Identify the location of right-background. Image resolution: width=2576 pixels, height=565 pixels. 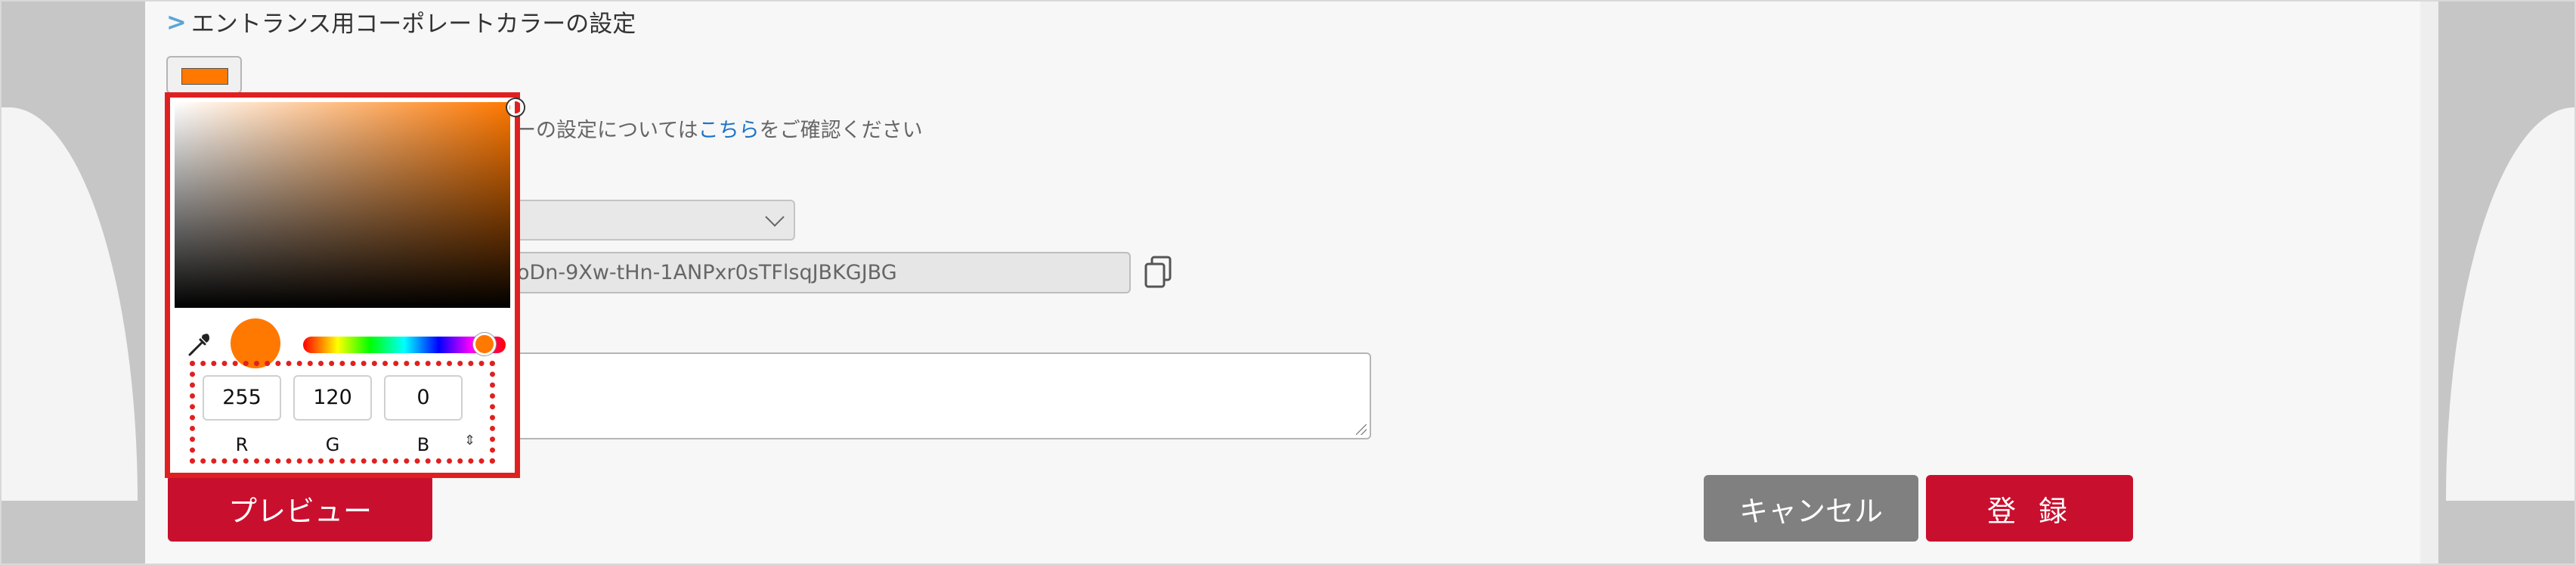
(2506, 282).